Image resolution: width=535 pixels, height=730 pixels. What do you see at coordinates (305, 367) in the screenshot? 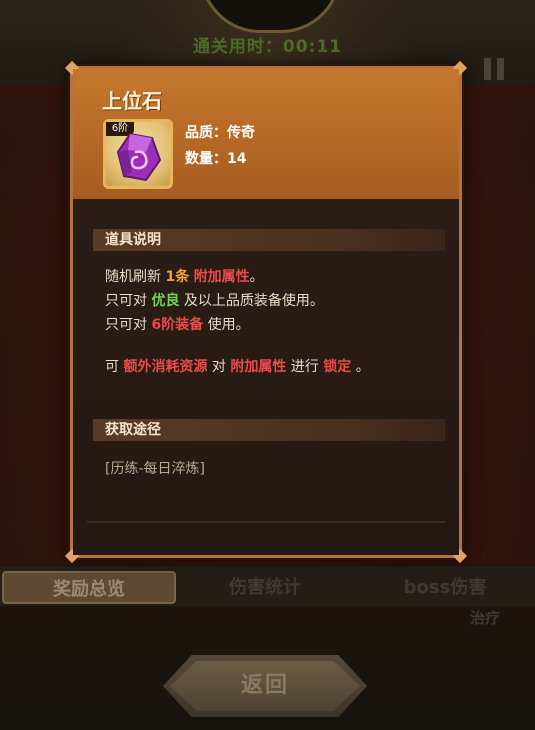
I see `desc-text: 进行` at bounding box center [305, 367].